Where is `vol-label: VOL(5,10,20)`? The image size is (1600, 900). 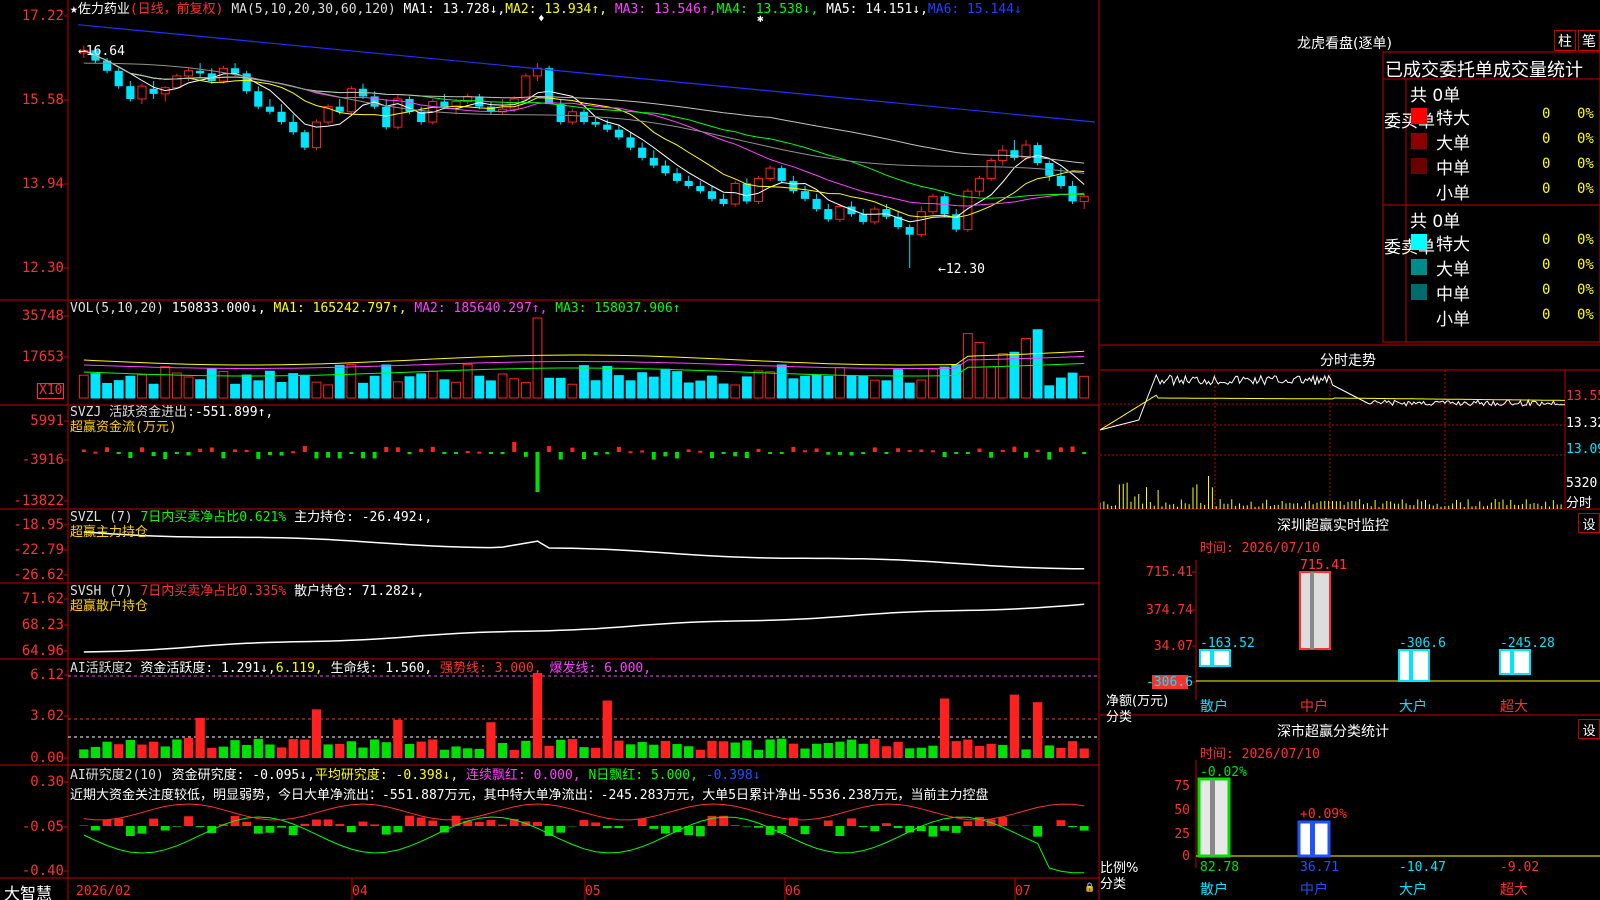
vol-label: VOL(5,10,20) is located at coordinates (117, 308).